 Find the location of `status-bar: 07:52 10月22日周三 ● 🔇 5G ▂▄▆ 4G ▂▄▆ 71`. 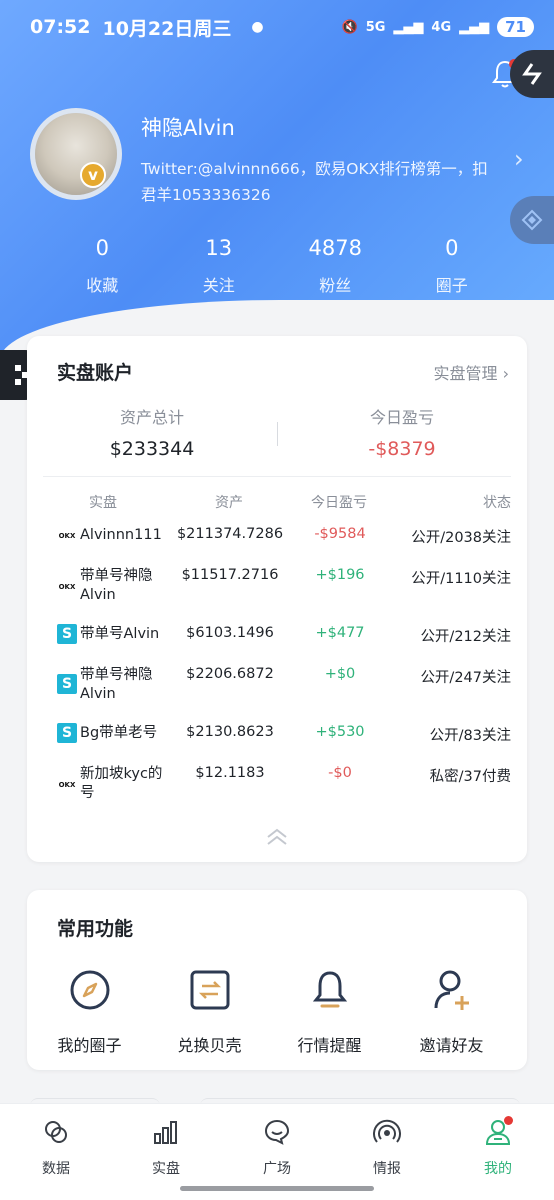

status-bar: 07:52 10月22日周三 ● 🔇 5G ▂▄▆ 4G ▂▄▆ 71 is located at coordinates (282, 27).